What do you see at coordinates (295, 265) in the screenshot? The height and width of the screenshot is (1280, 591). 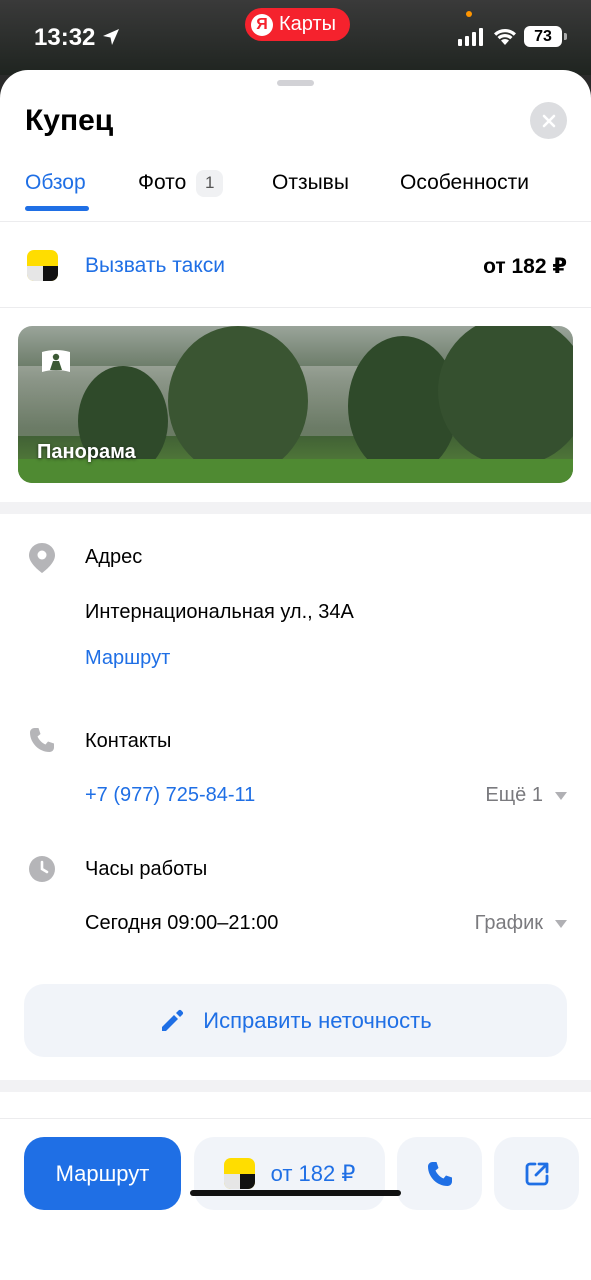 I see `taxi-row: Вызвать такси от 182 ₽` at bounding box center [295, 265].